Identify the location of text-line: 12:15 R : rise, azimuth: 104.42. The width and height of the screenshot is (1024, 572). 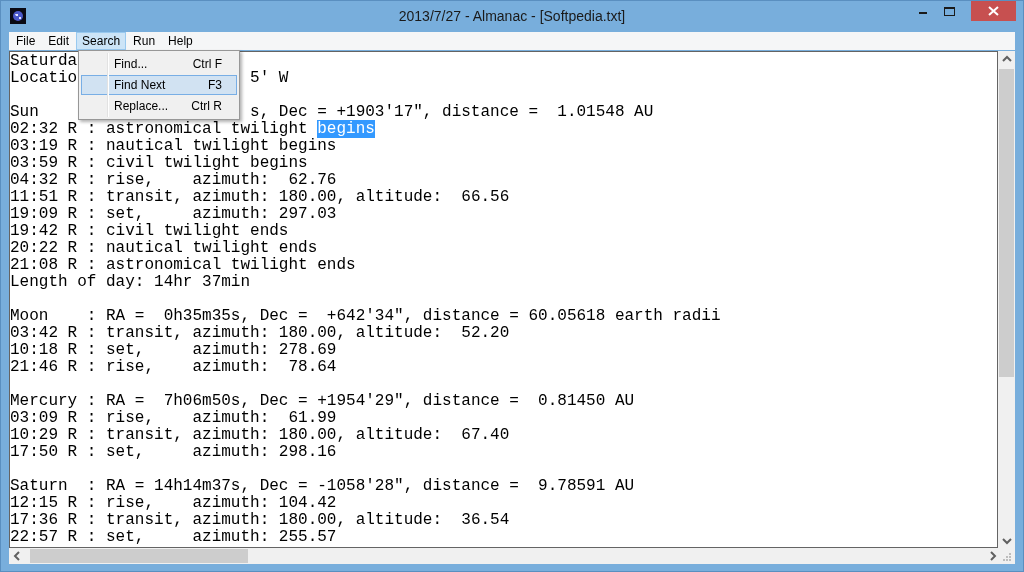
(173, 503).